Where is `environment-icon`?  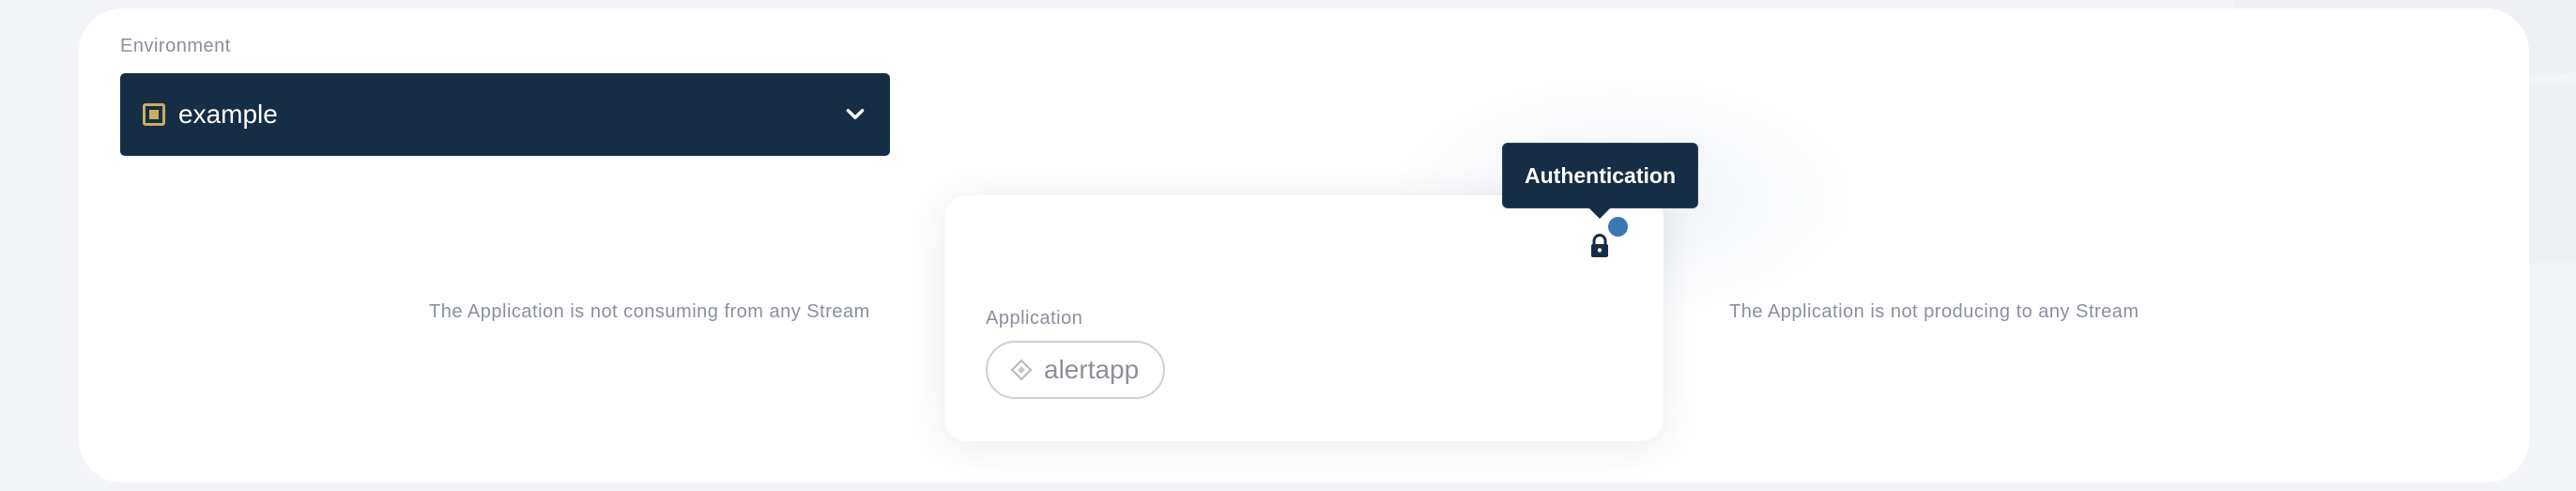
environment-icon is located at coordinates (154, 114).